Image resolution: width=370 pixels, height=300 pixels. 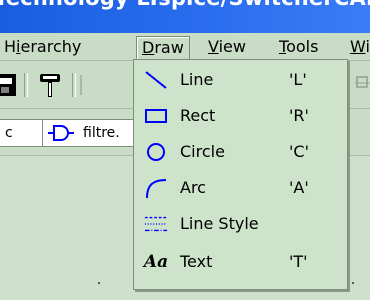 What do you see at coordinates (202, 151) in the screenshot?
I see `menu-item-label: Circle` at bounding box center [202, 151].